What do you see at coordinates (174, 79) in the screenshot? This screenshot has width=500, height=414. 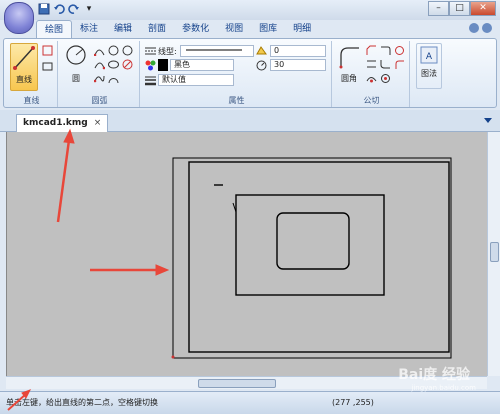 I see `default-value: 默认值` at bounding box center [174, 79].